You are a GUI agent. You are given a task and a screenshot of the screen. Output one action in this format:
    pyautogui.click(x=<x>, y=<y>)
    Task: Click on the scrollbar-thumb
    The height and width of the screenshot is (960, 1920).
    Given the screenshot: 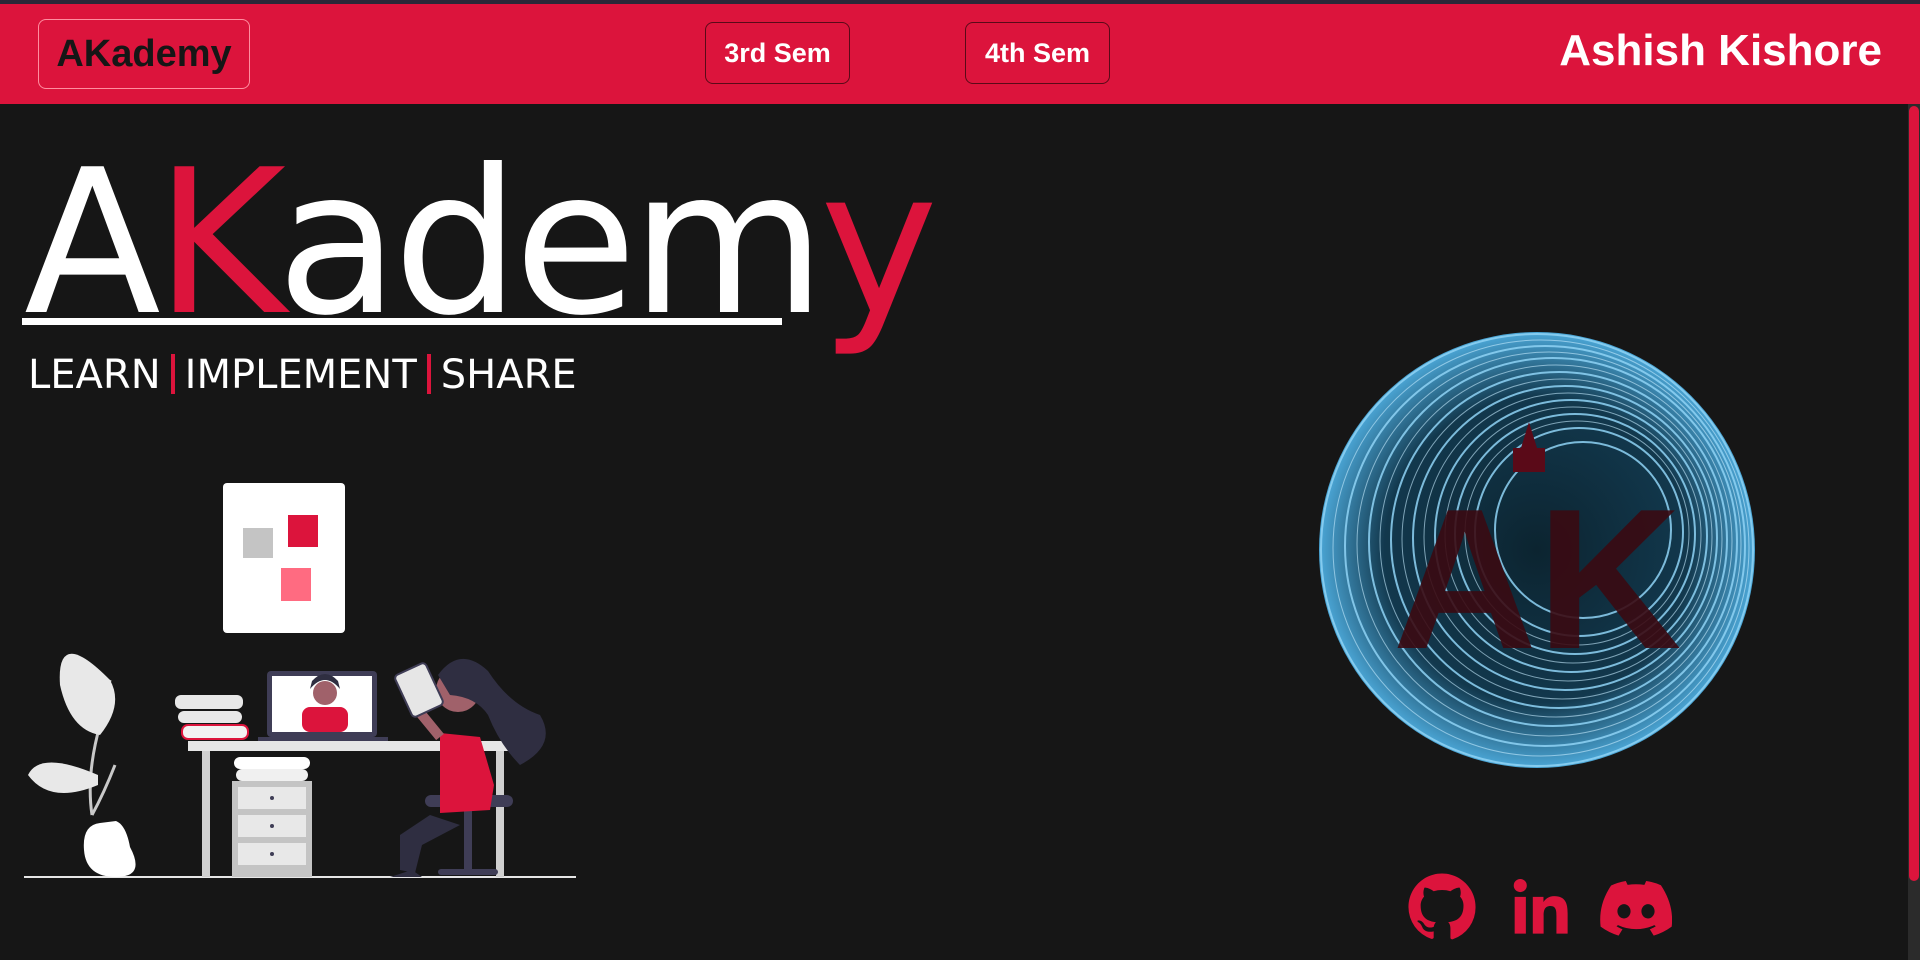 What is the action you would take?
    pyautogui.click(x=1914, y=493)
    